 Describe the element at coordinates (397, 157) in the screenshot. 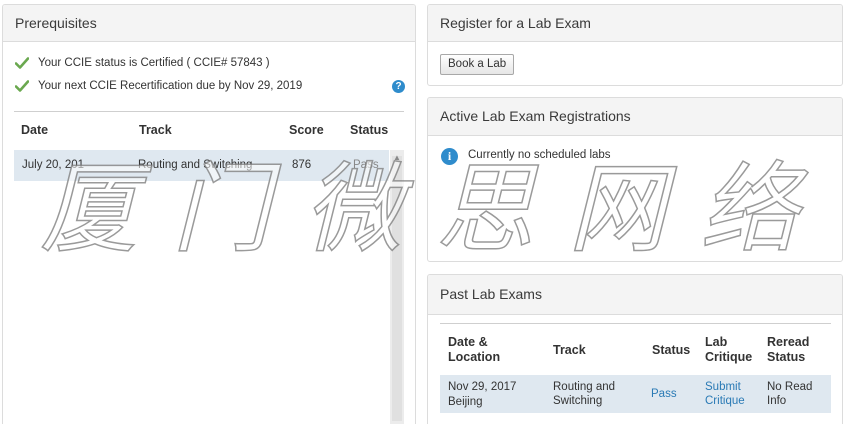

I see `scroll-up-arrow-icon: ▲` at that location.